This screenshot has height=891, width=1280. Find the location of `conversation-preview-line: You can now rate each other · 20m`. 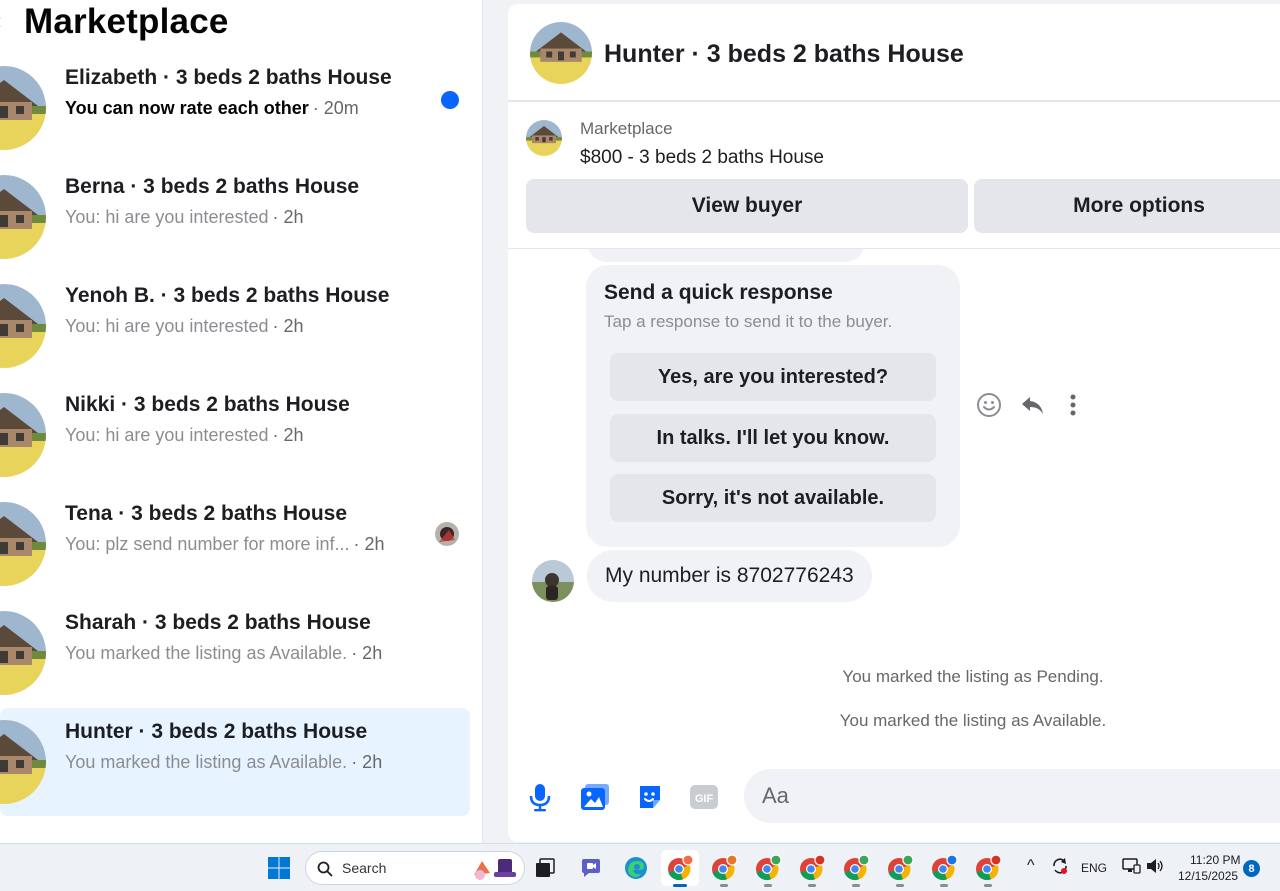

conversation-preview-line: You can now rate each other · 20m is located at coordinates (212, 108).